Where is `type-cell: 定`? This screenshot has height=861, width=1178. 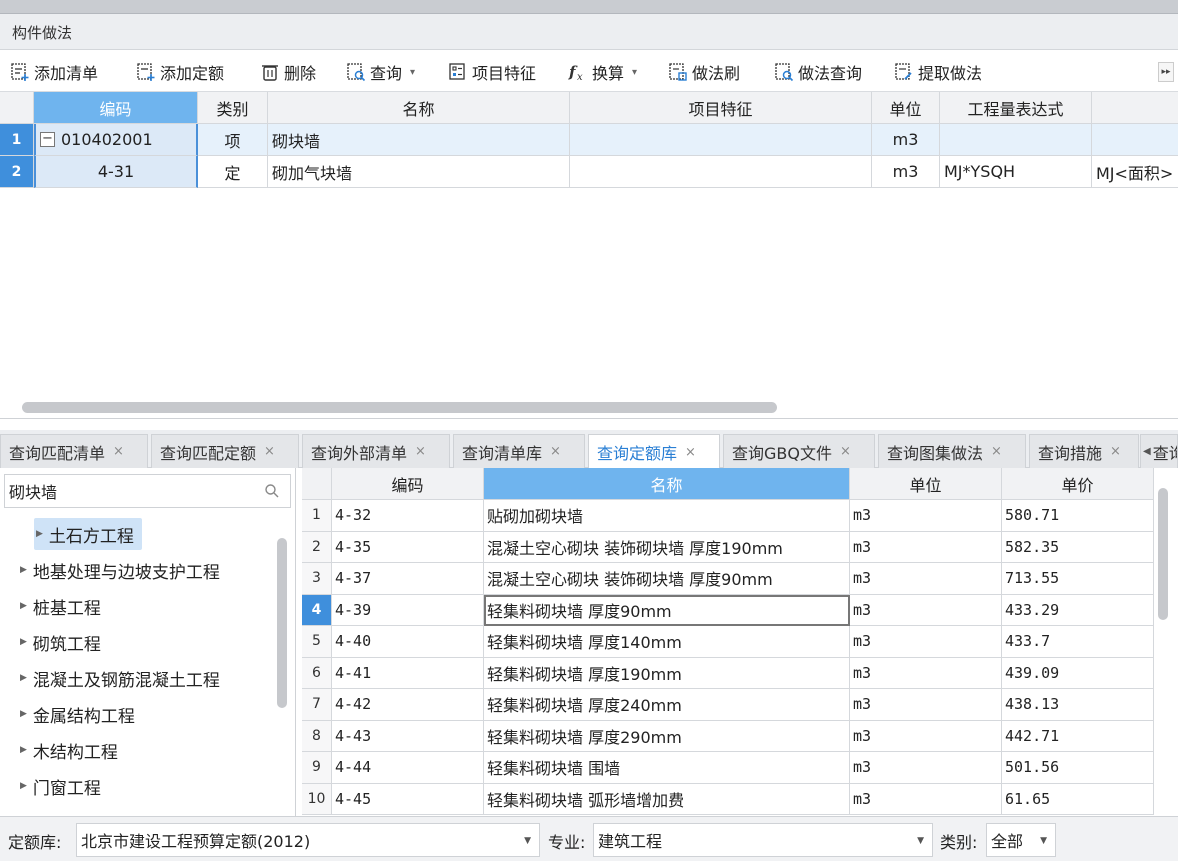
type-cell: 定 is located at coordinates (233, 172).